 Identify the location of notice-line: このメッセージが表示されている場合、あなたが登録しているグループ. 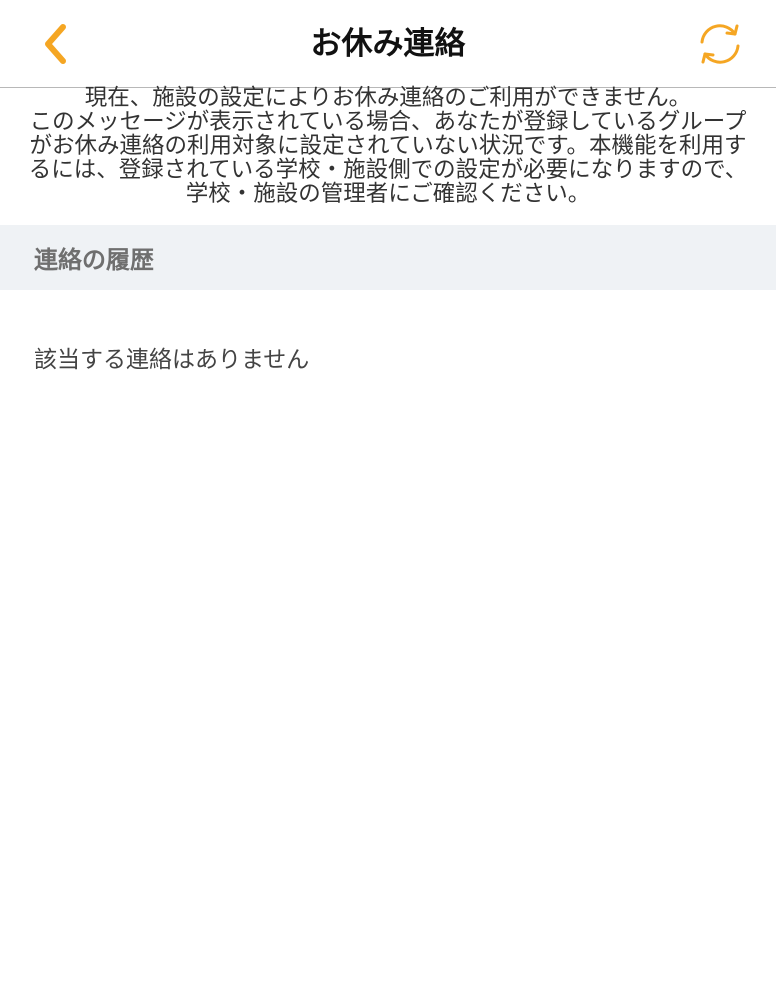
(388, 122).